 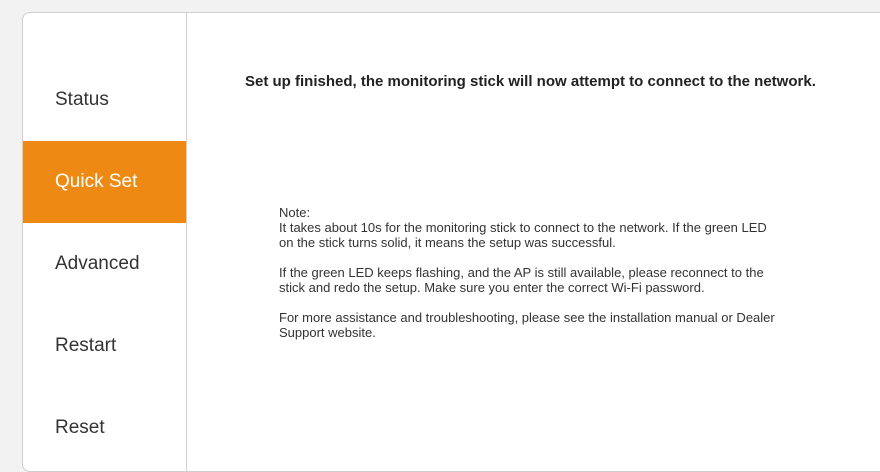 What do you see at coordinates (97, 263) in the screenshot?
I see `sidebar-item-label: Advanced` at bounding box center [97, 263].